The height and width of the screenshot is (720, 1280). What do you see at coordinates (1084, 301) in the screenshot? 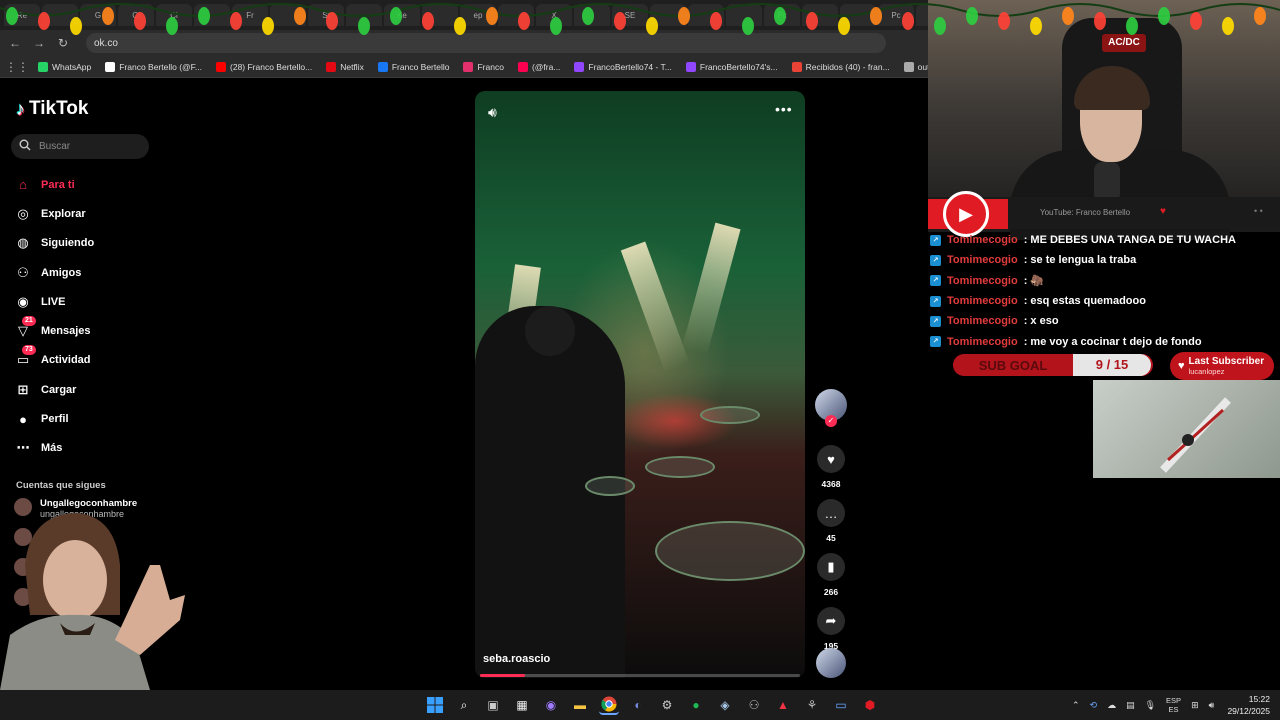
I see `chat-text: : esq estas quemadooo` at bounding box center [1084, 301].